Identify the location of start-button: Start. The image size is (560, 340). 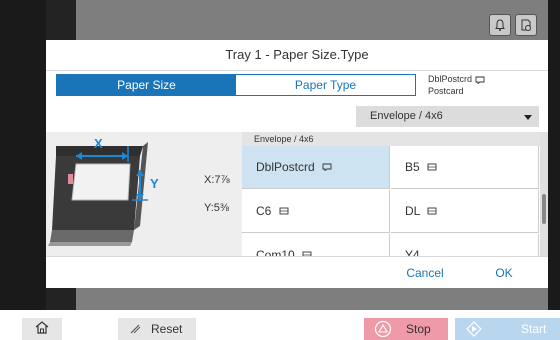
(507, 329).